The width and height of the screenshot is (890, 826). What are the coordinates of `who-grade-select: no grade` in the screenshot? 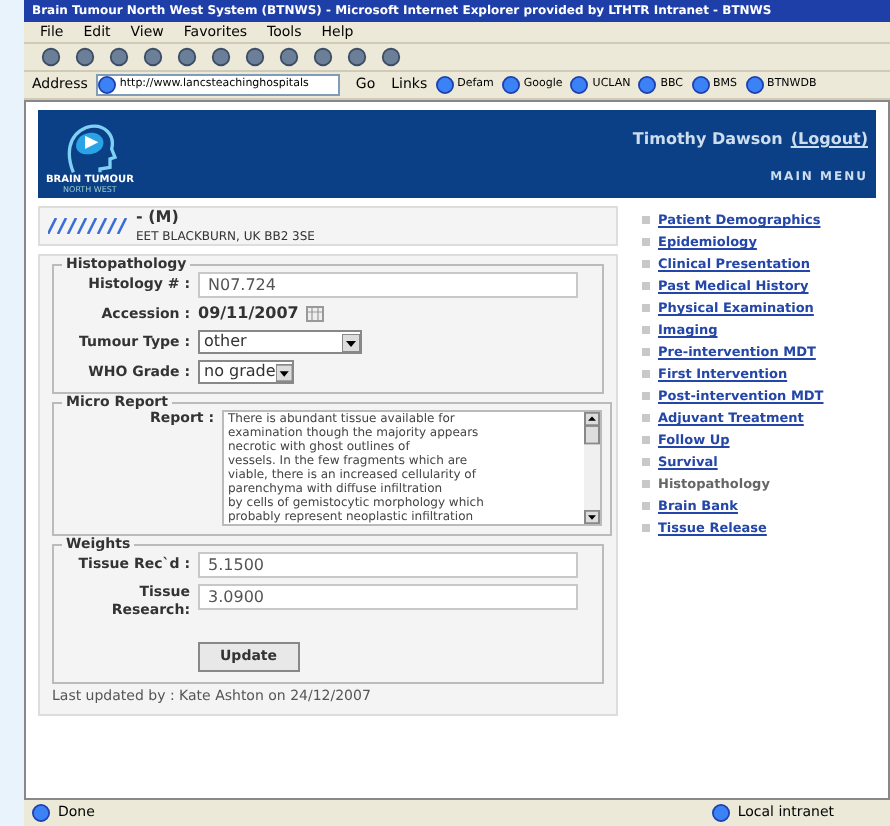 It's located at (246, 372).